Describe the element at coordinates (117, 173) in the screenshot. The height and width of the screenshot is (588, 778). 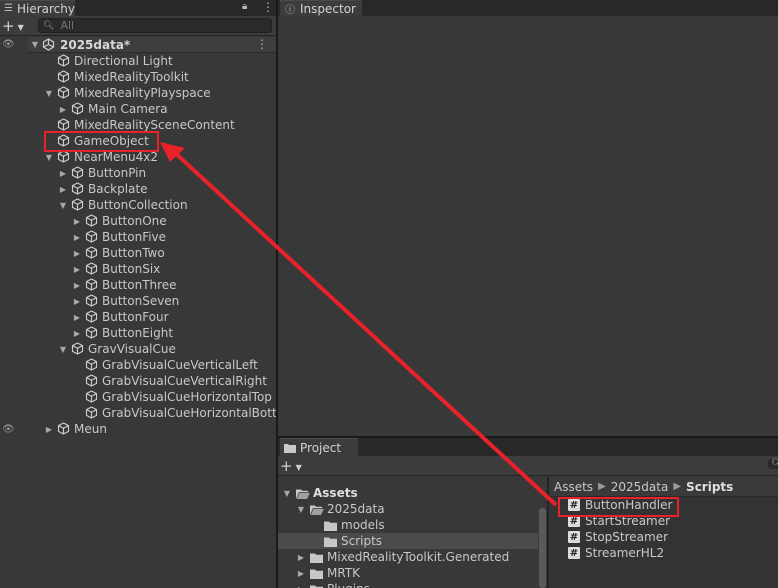
I see `hier-item-label: ButtonPin` at that location.